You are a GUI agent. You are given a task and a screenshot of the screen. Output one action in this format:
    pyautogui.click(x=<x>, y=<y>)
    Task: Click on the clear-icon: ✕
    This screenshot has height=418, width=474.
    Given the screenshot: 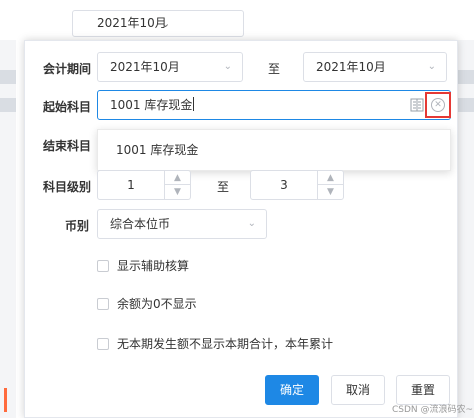 What is the action you would take?
    pyautogui.click(x=438, y=105)
    